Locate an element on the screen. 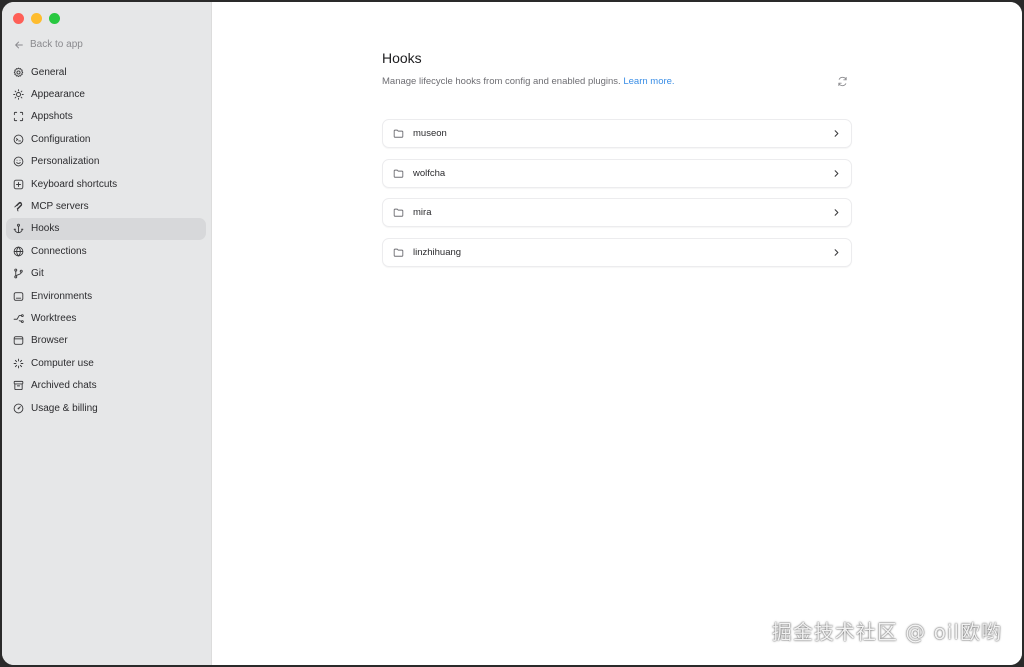 The width and height of the screenshot is (1024, 667). back-to-app-label: Back to app is located at coordinates (56, 44).